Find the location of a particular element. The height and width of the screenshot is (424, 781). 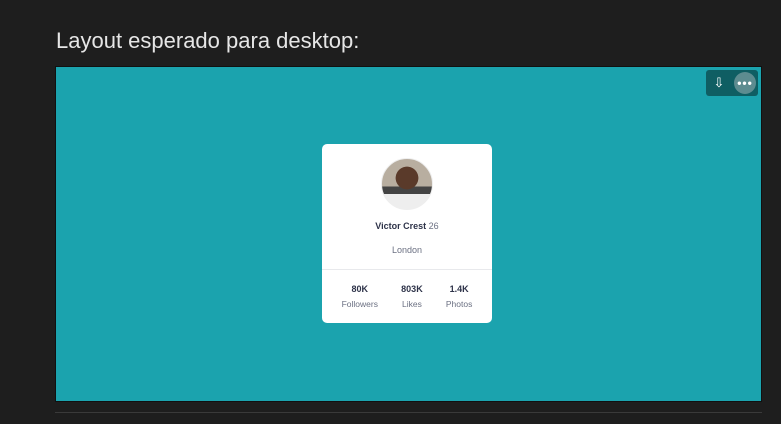

more-options-button: ••• is located at coordinates (745, 83).